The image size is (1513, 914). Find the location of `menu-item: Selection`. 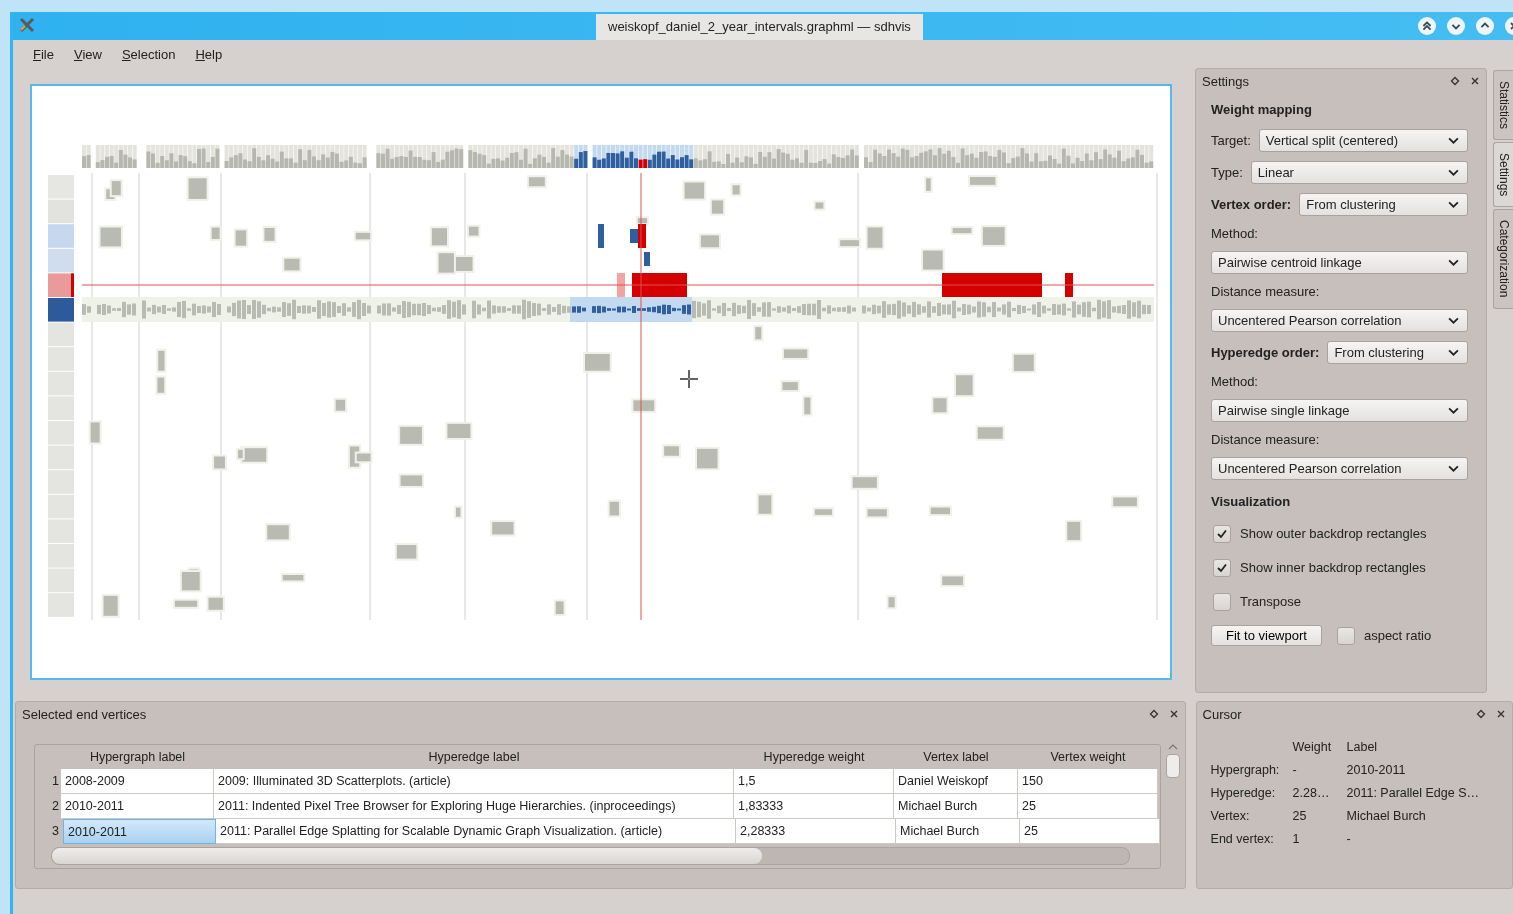

menu-item: Selection is located at coordinates (148, 54).